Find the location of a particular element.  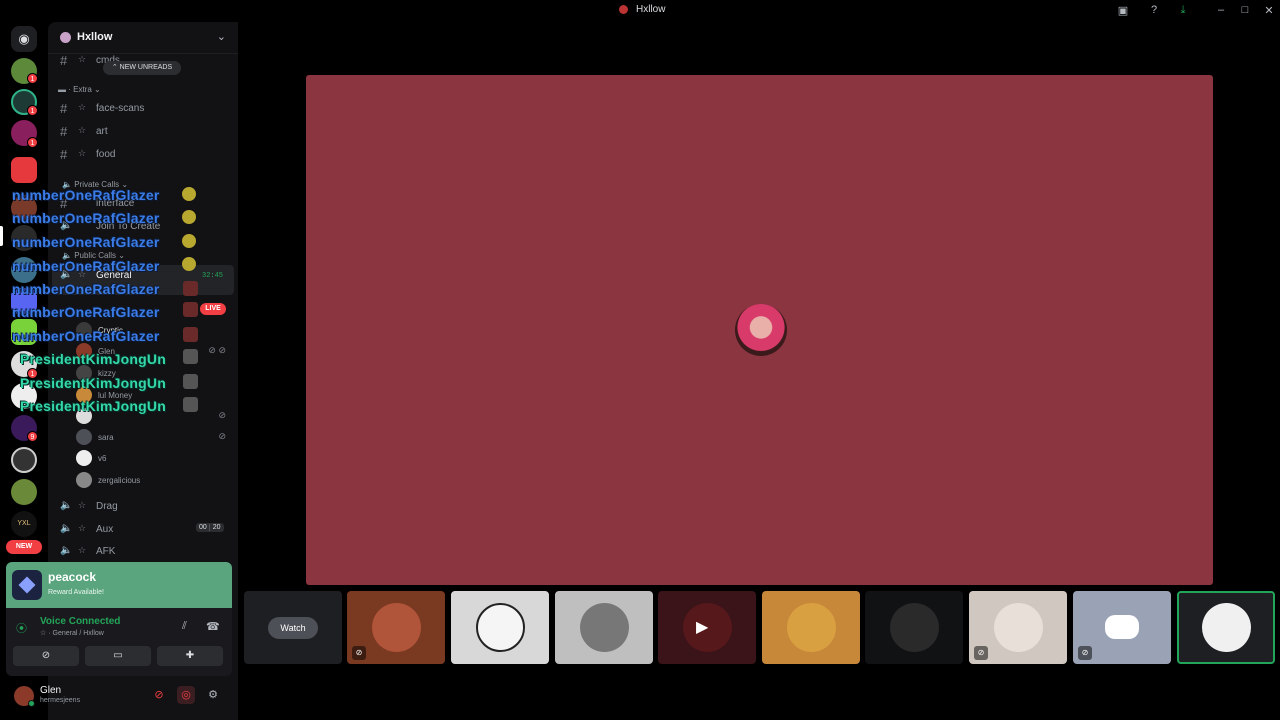

channel-aux: 🔈 ☆ Aux 00 20 is located at coordinates (143, 529).